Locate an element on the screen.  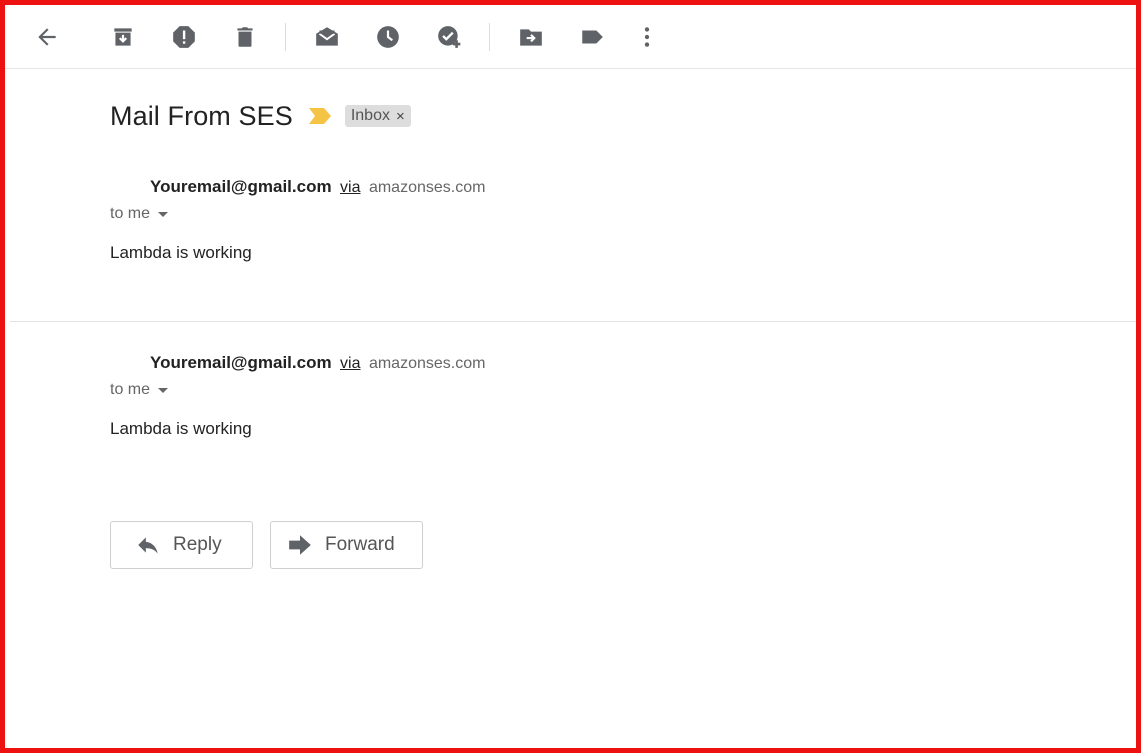
inbox-label-chip: Inbox × is located at coordinates (377, 116).